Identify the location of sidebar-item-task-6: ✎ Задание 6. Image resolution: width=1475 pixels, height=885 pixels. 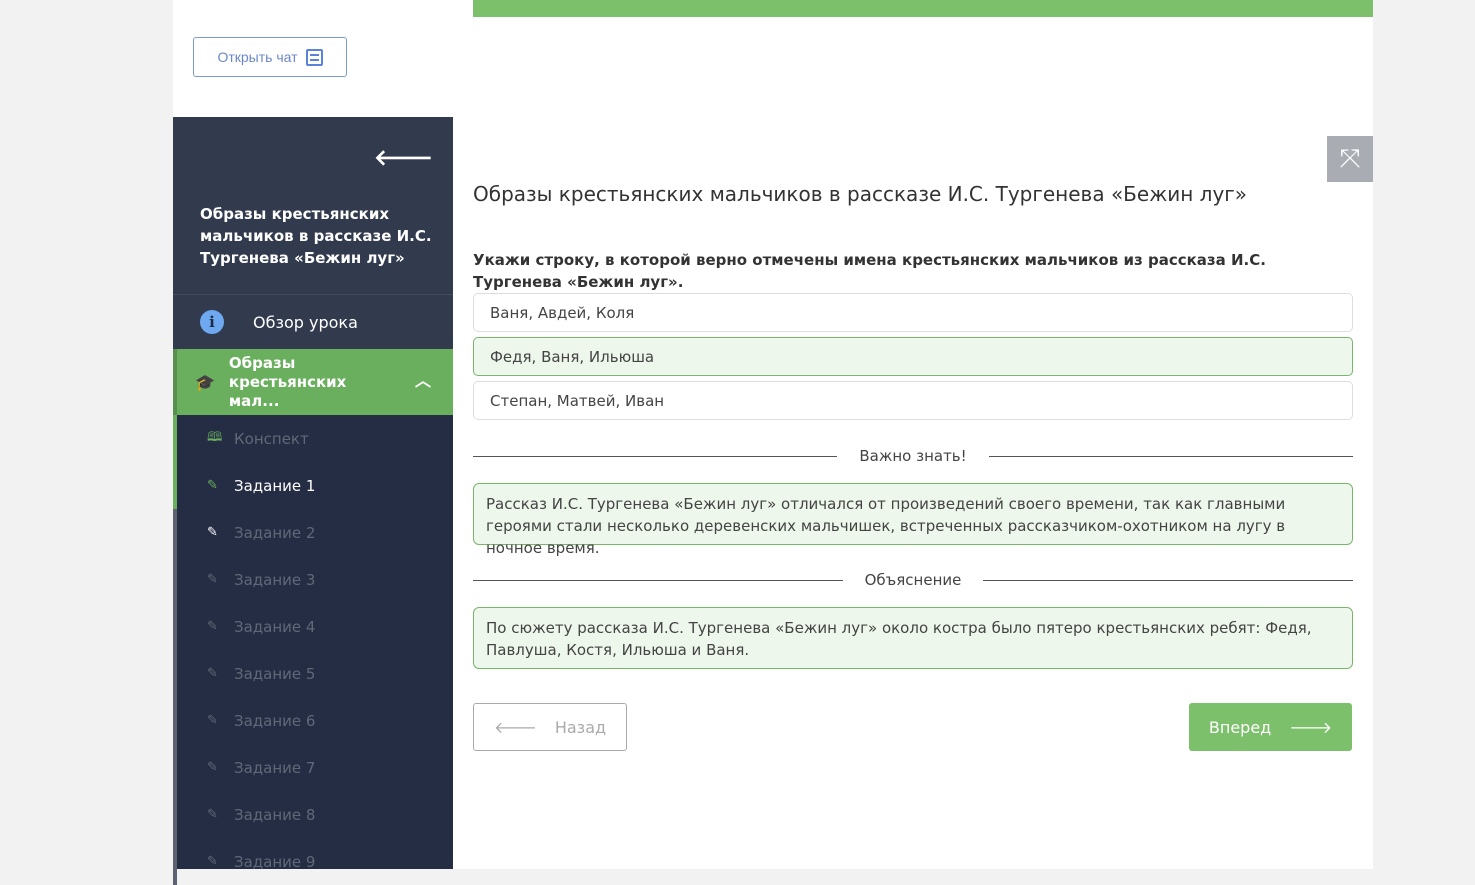
(315, 720).